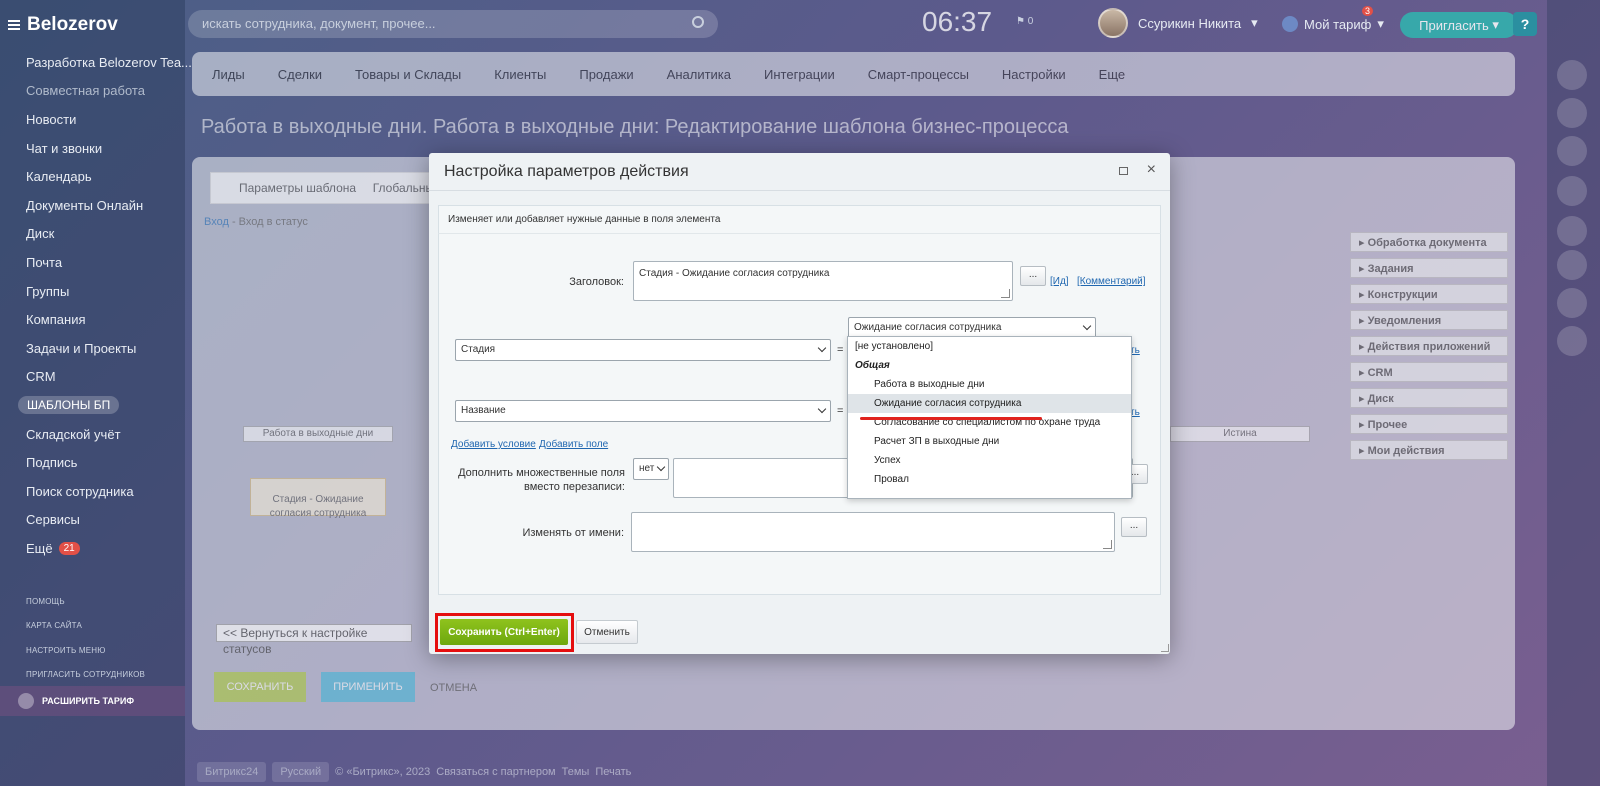  I want to click on action-group: ▸ Действия приложений, so click(1429, 346).